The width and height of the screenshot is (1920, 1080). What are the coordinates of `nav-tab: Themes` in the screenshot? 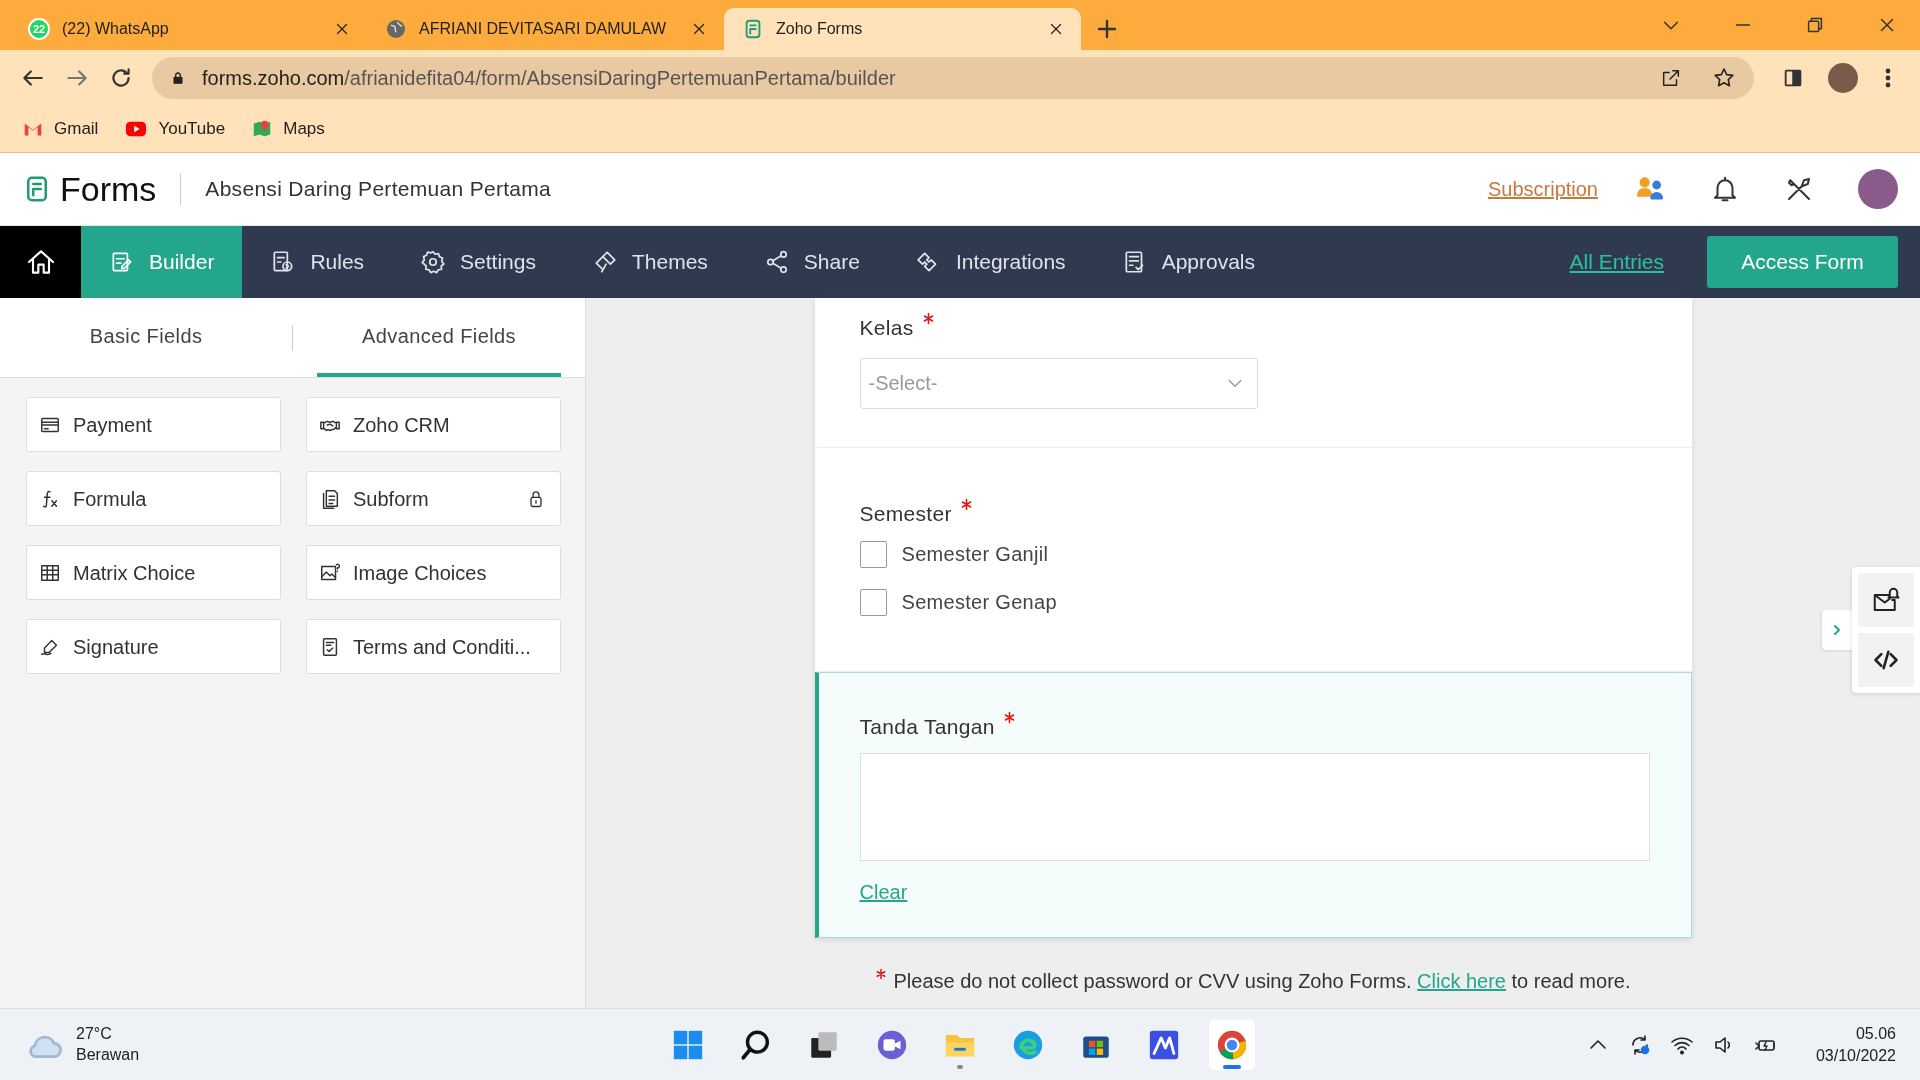 It's located at (649, 262).